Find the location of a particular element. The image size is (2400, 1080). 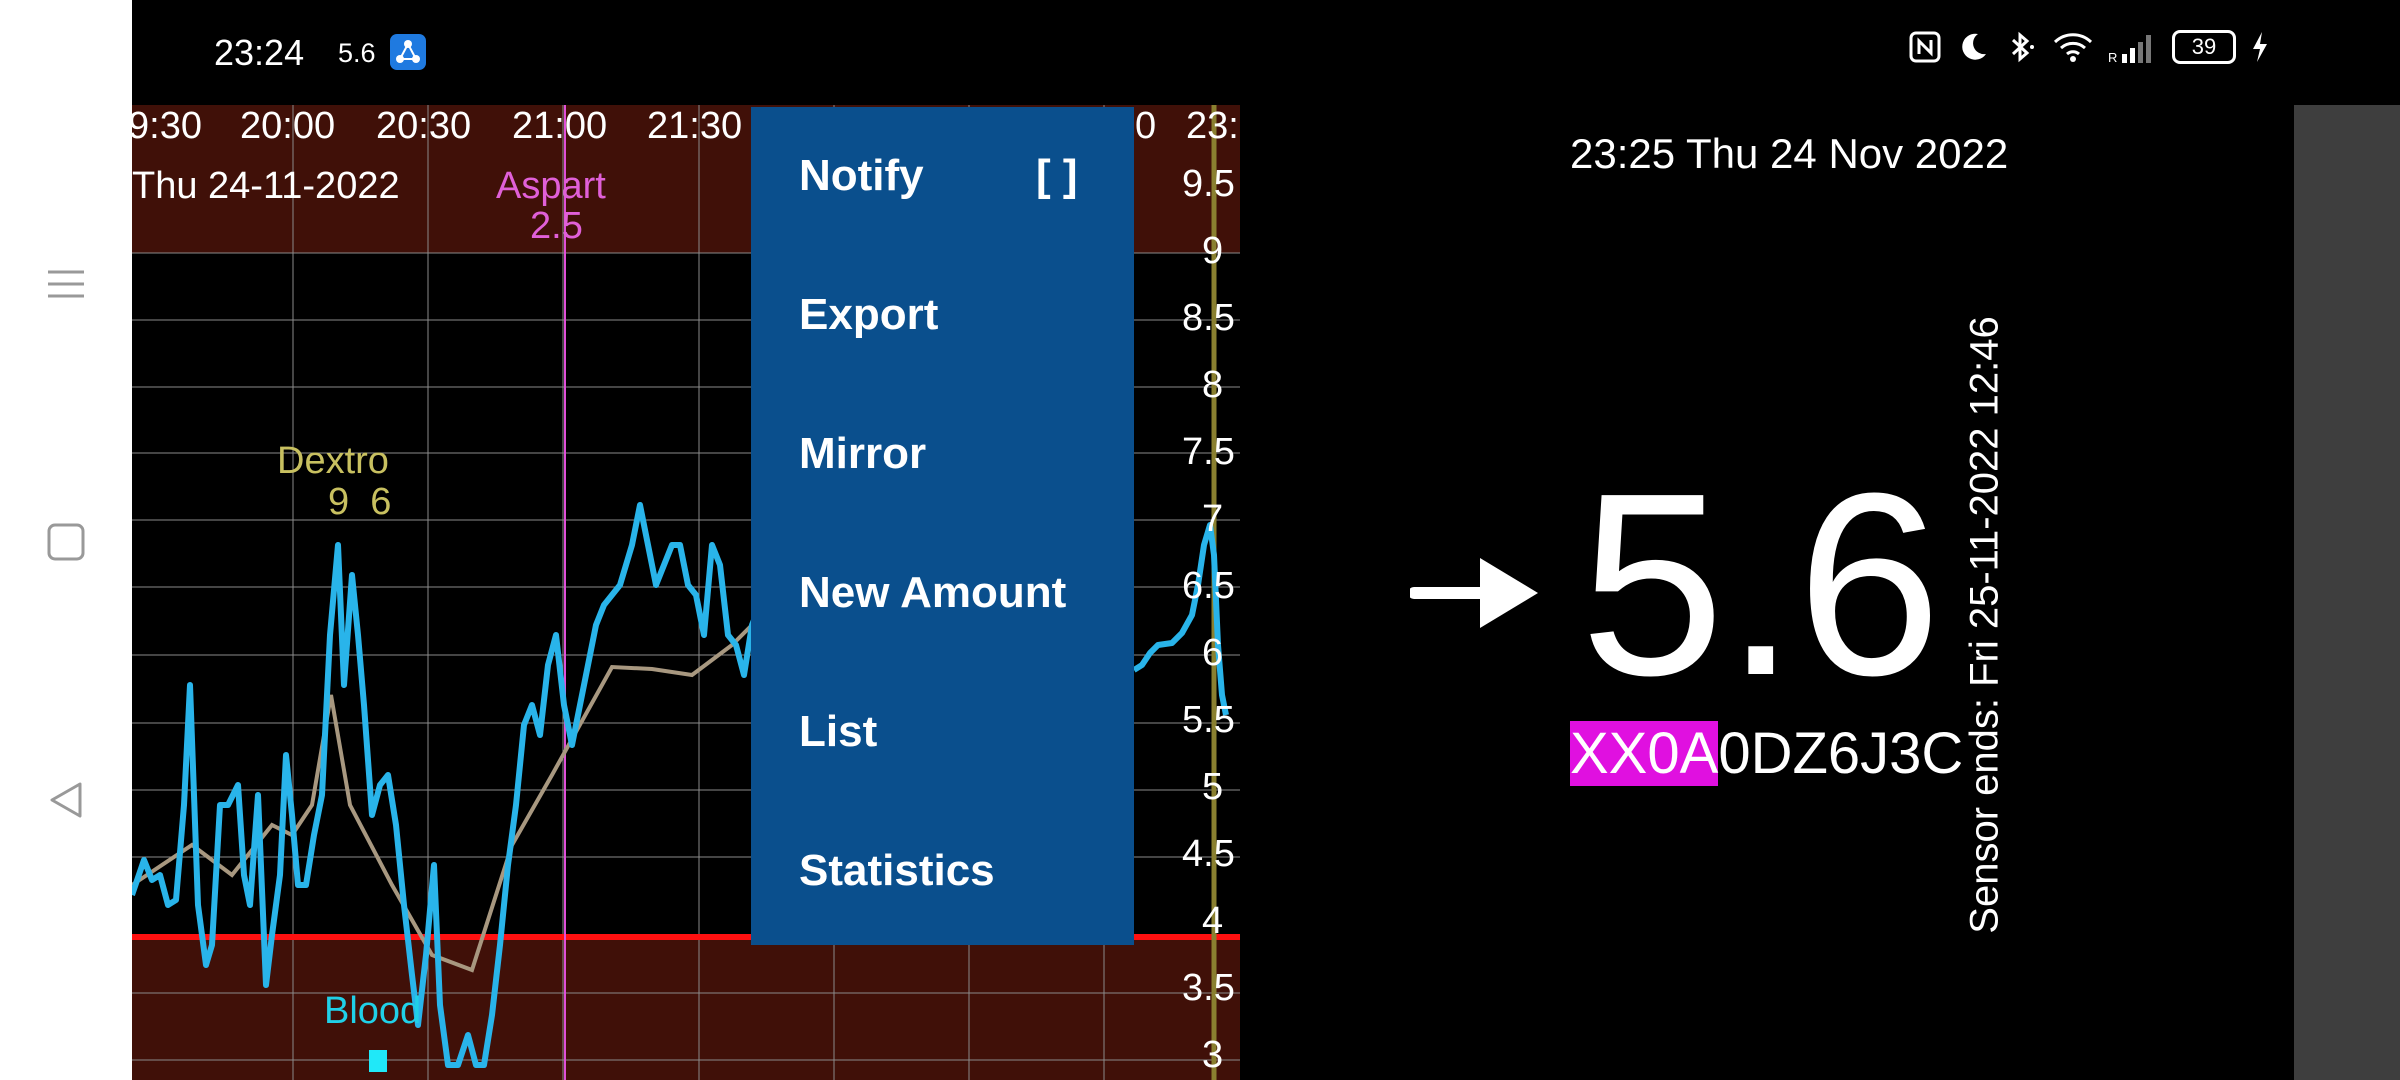

menu-item-statistics: Statistics is located at coordinates (897, 871).